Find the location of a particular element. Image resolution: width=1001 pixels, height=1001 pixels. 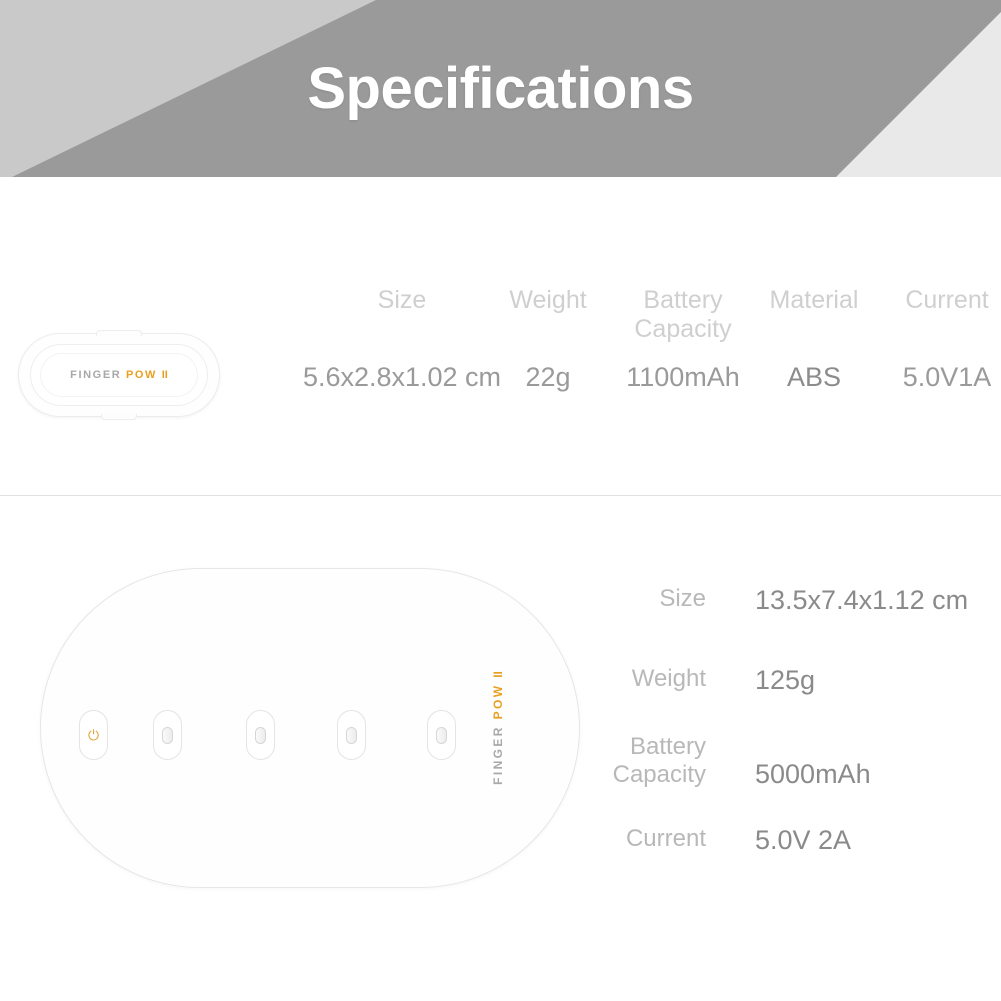

small-battery-illustration: FINGER POW II is located at coordinates (119, 375).